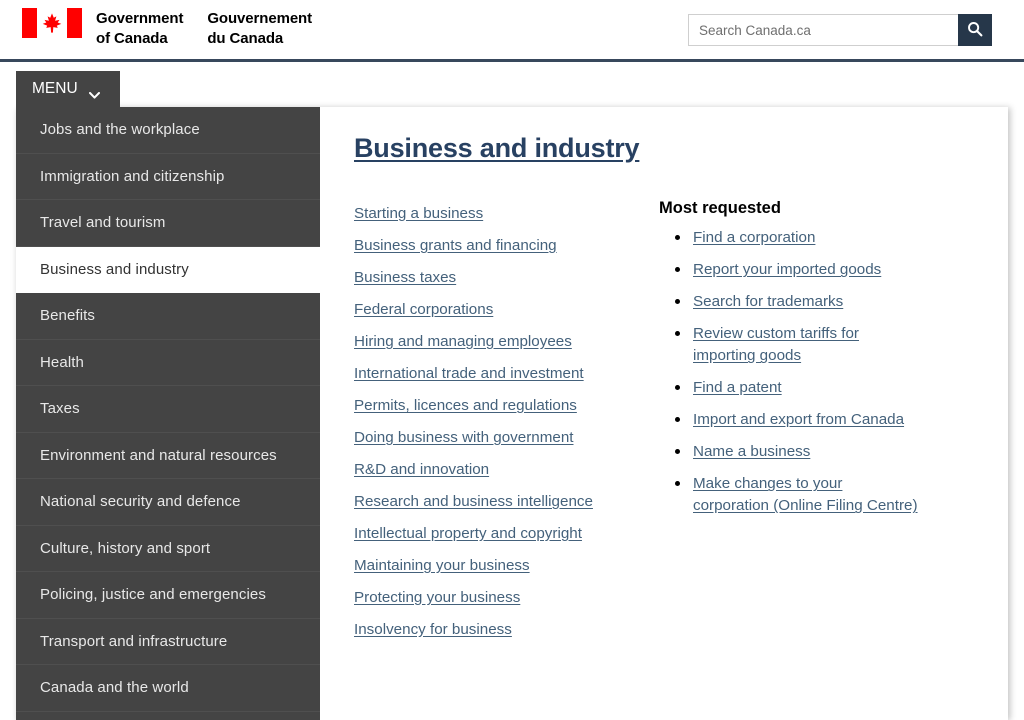 This screenshot has width=1024, height=720. I want to click on most-requested-item: Name a business, so click(790, 452).